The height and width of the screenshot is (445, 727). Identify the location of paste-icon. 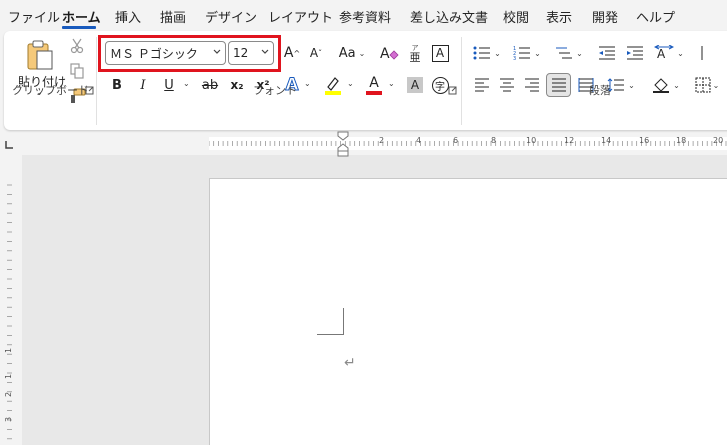
(40, 55).